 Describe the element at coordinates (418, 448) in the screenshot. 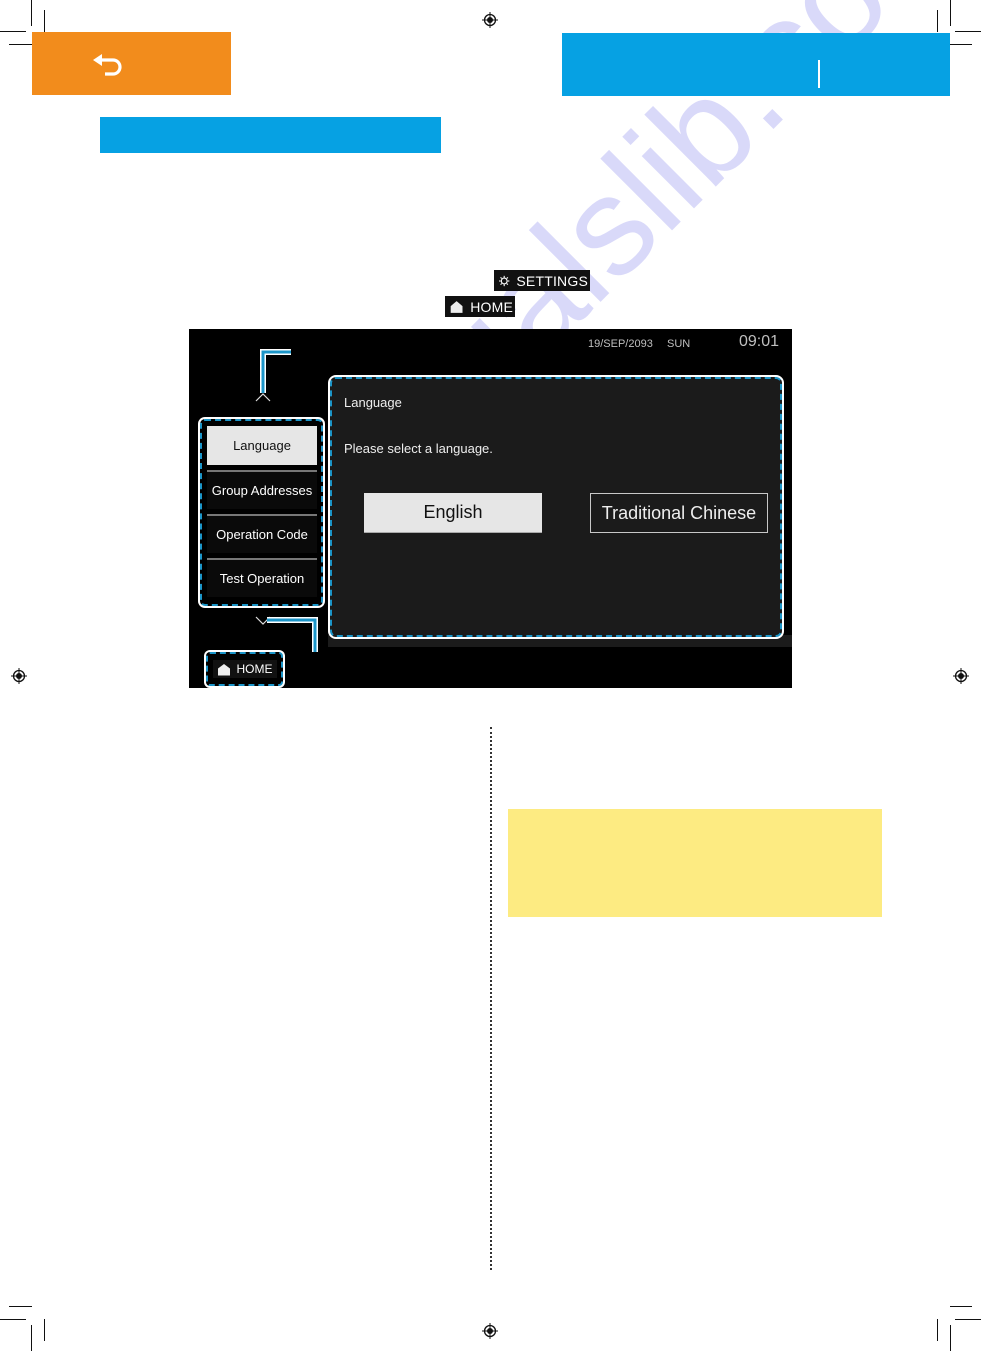

I see `panel-prompt: Please select a language.` at that location.